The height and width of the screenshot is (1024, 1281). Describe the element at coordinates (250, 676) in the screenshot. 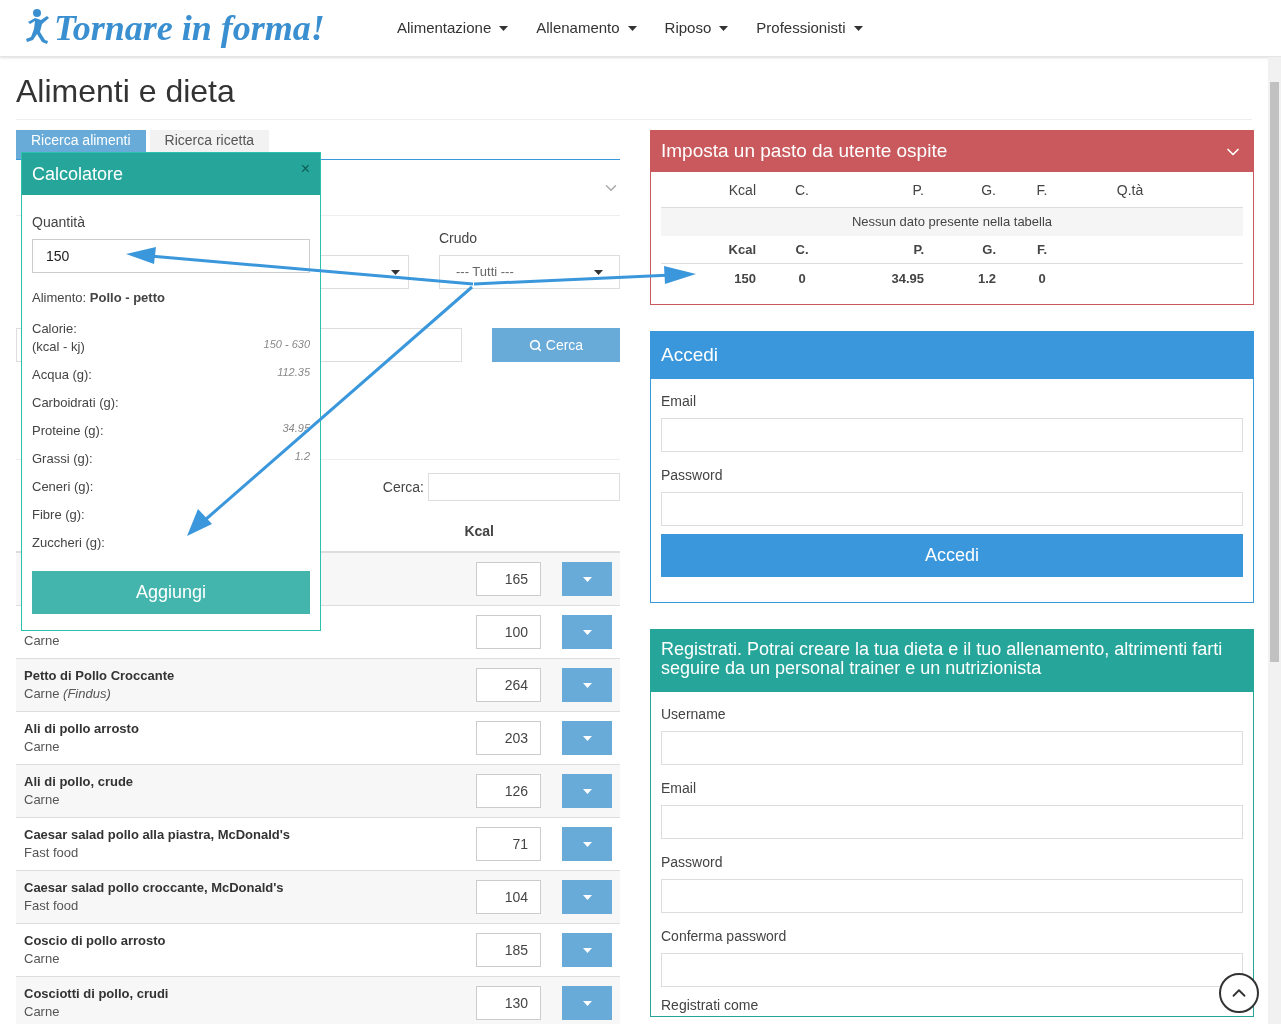

I see `food-name: Petto di Pollo Croccante` at that location.